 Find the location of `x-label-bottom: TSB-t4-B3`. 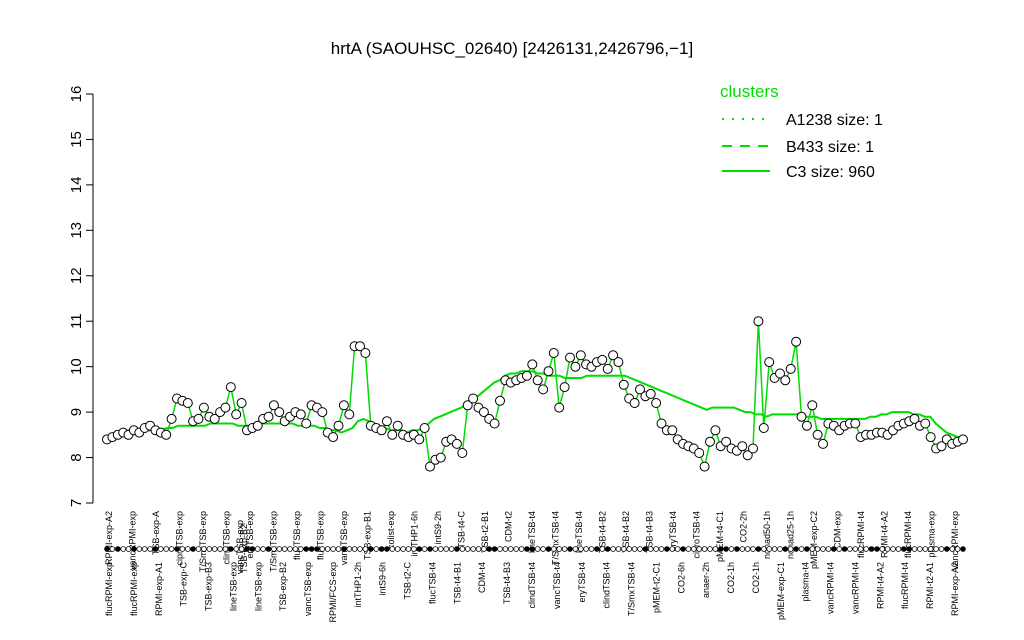

x-label-bottom: TSB-t4-B3 is located at coordinates (507, 583).